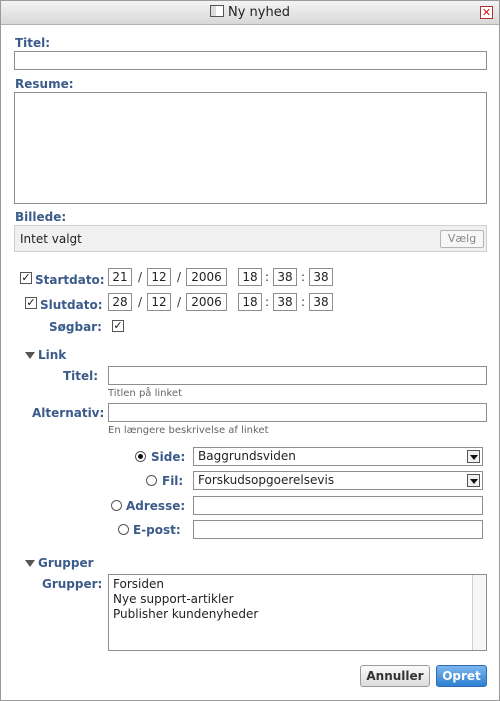  Describe the element at coordinates (285, 302) in the screenshot. I see `slutdato-minute: 38` at that location.